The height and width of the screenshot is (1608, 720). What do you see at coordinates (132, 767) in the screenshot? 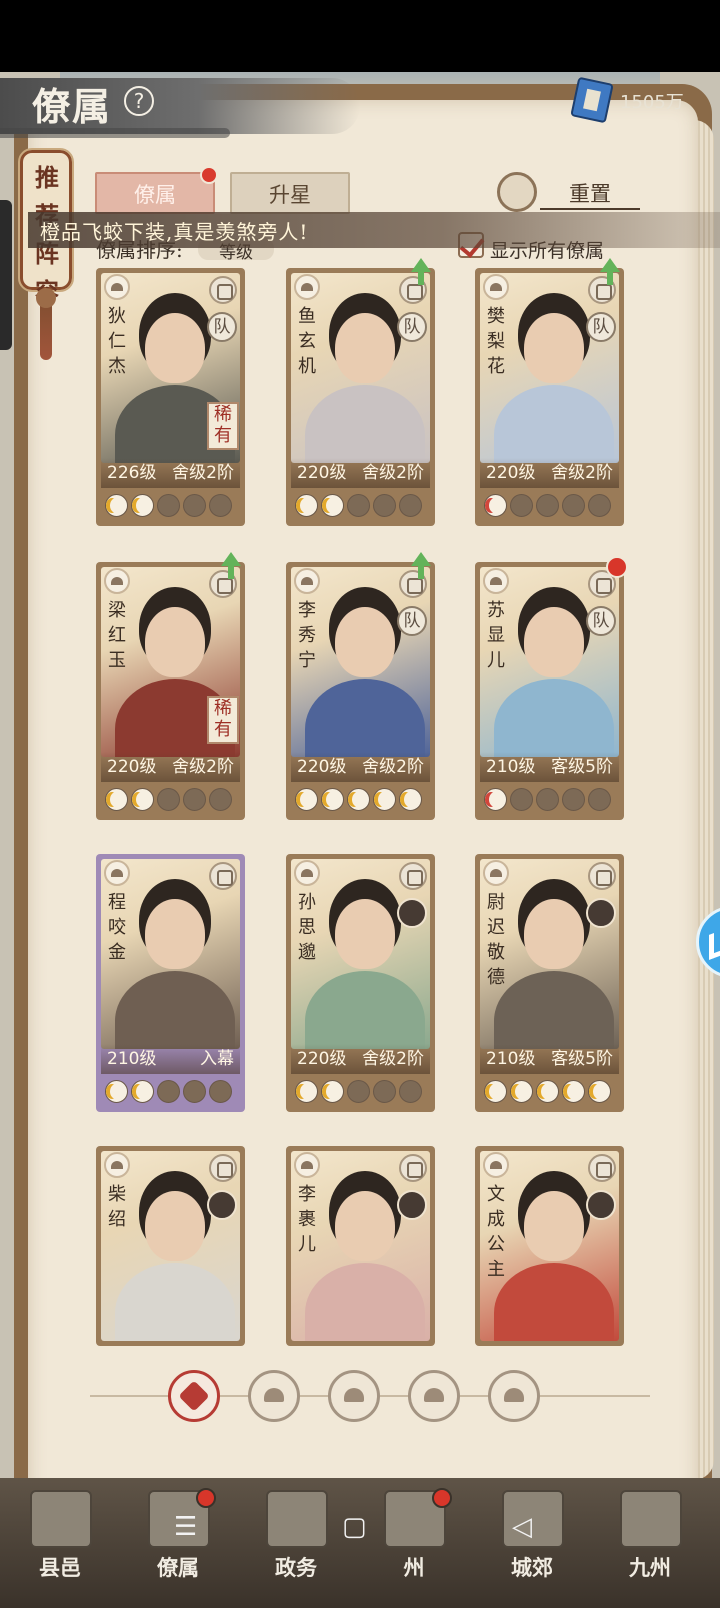
I see `hero-level: 220级` at bounding box center [132, 767].